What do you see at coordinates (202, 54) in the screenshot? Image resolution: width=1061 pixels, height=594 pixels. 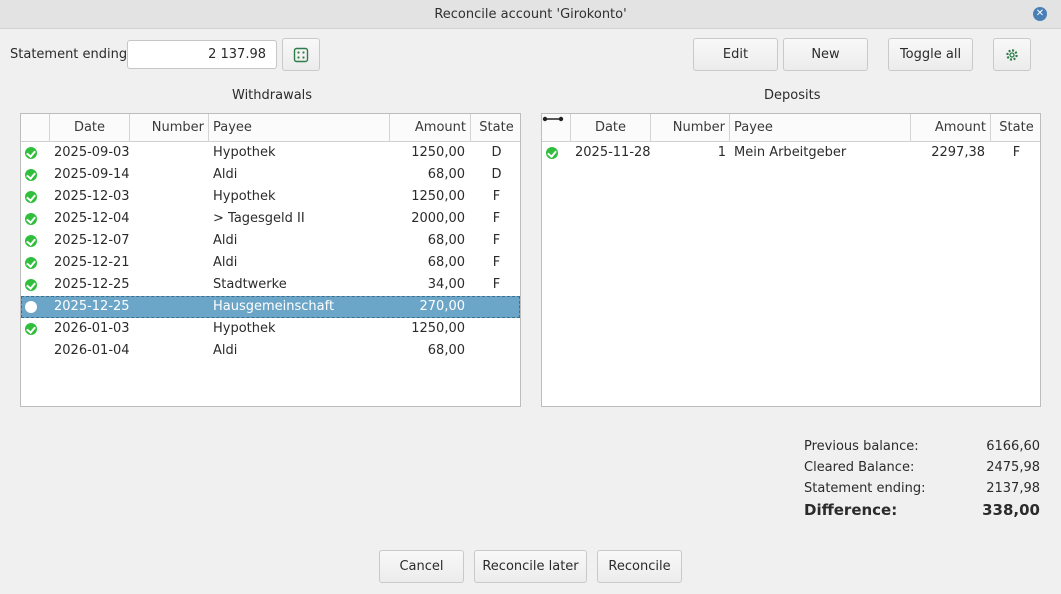 I see `statement-ending-input` at bounding box center [202, 54].